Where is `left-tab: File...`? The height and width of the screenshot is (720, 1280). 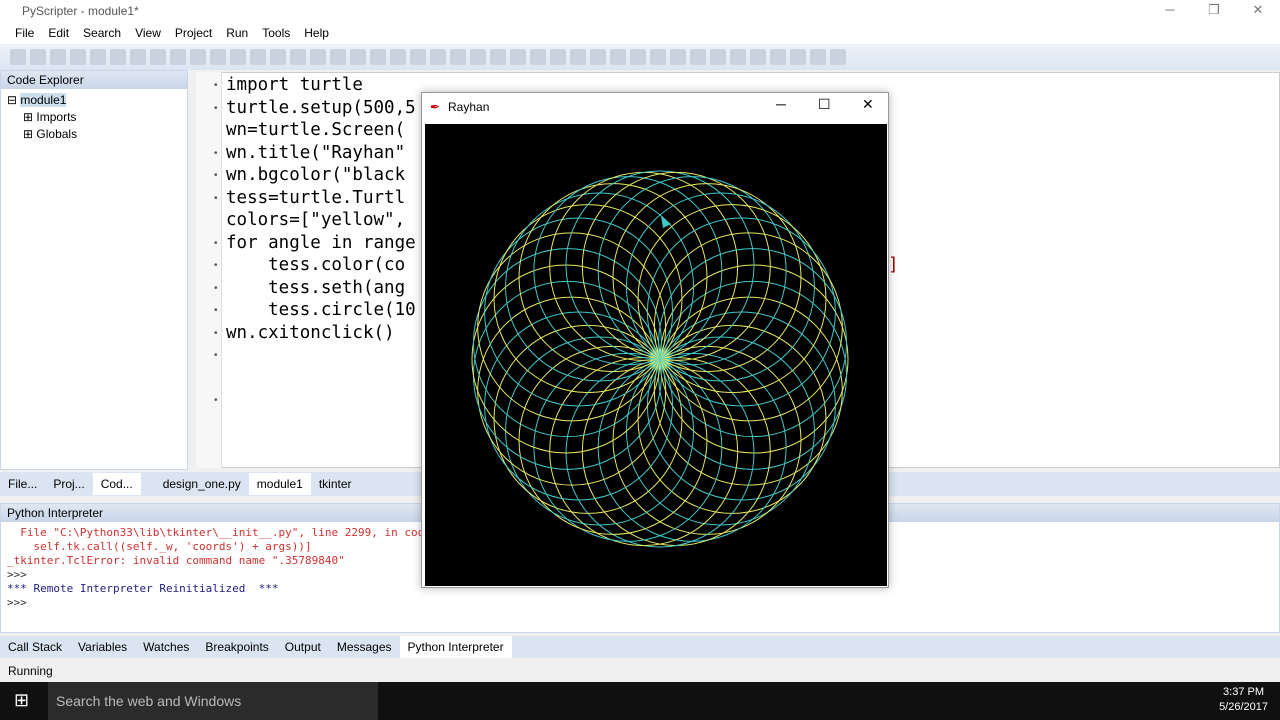 left-tab: File... is located at coordinates (22, 484).